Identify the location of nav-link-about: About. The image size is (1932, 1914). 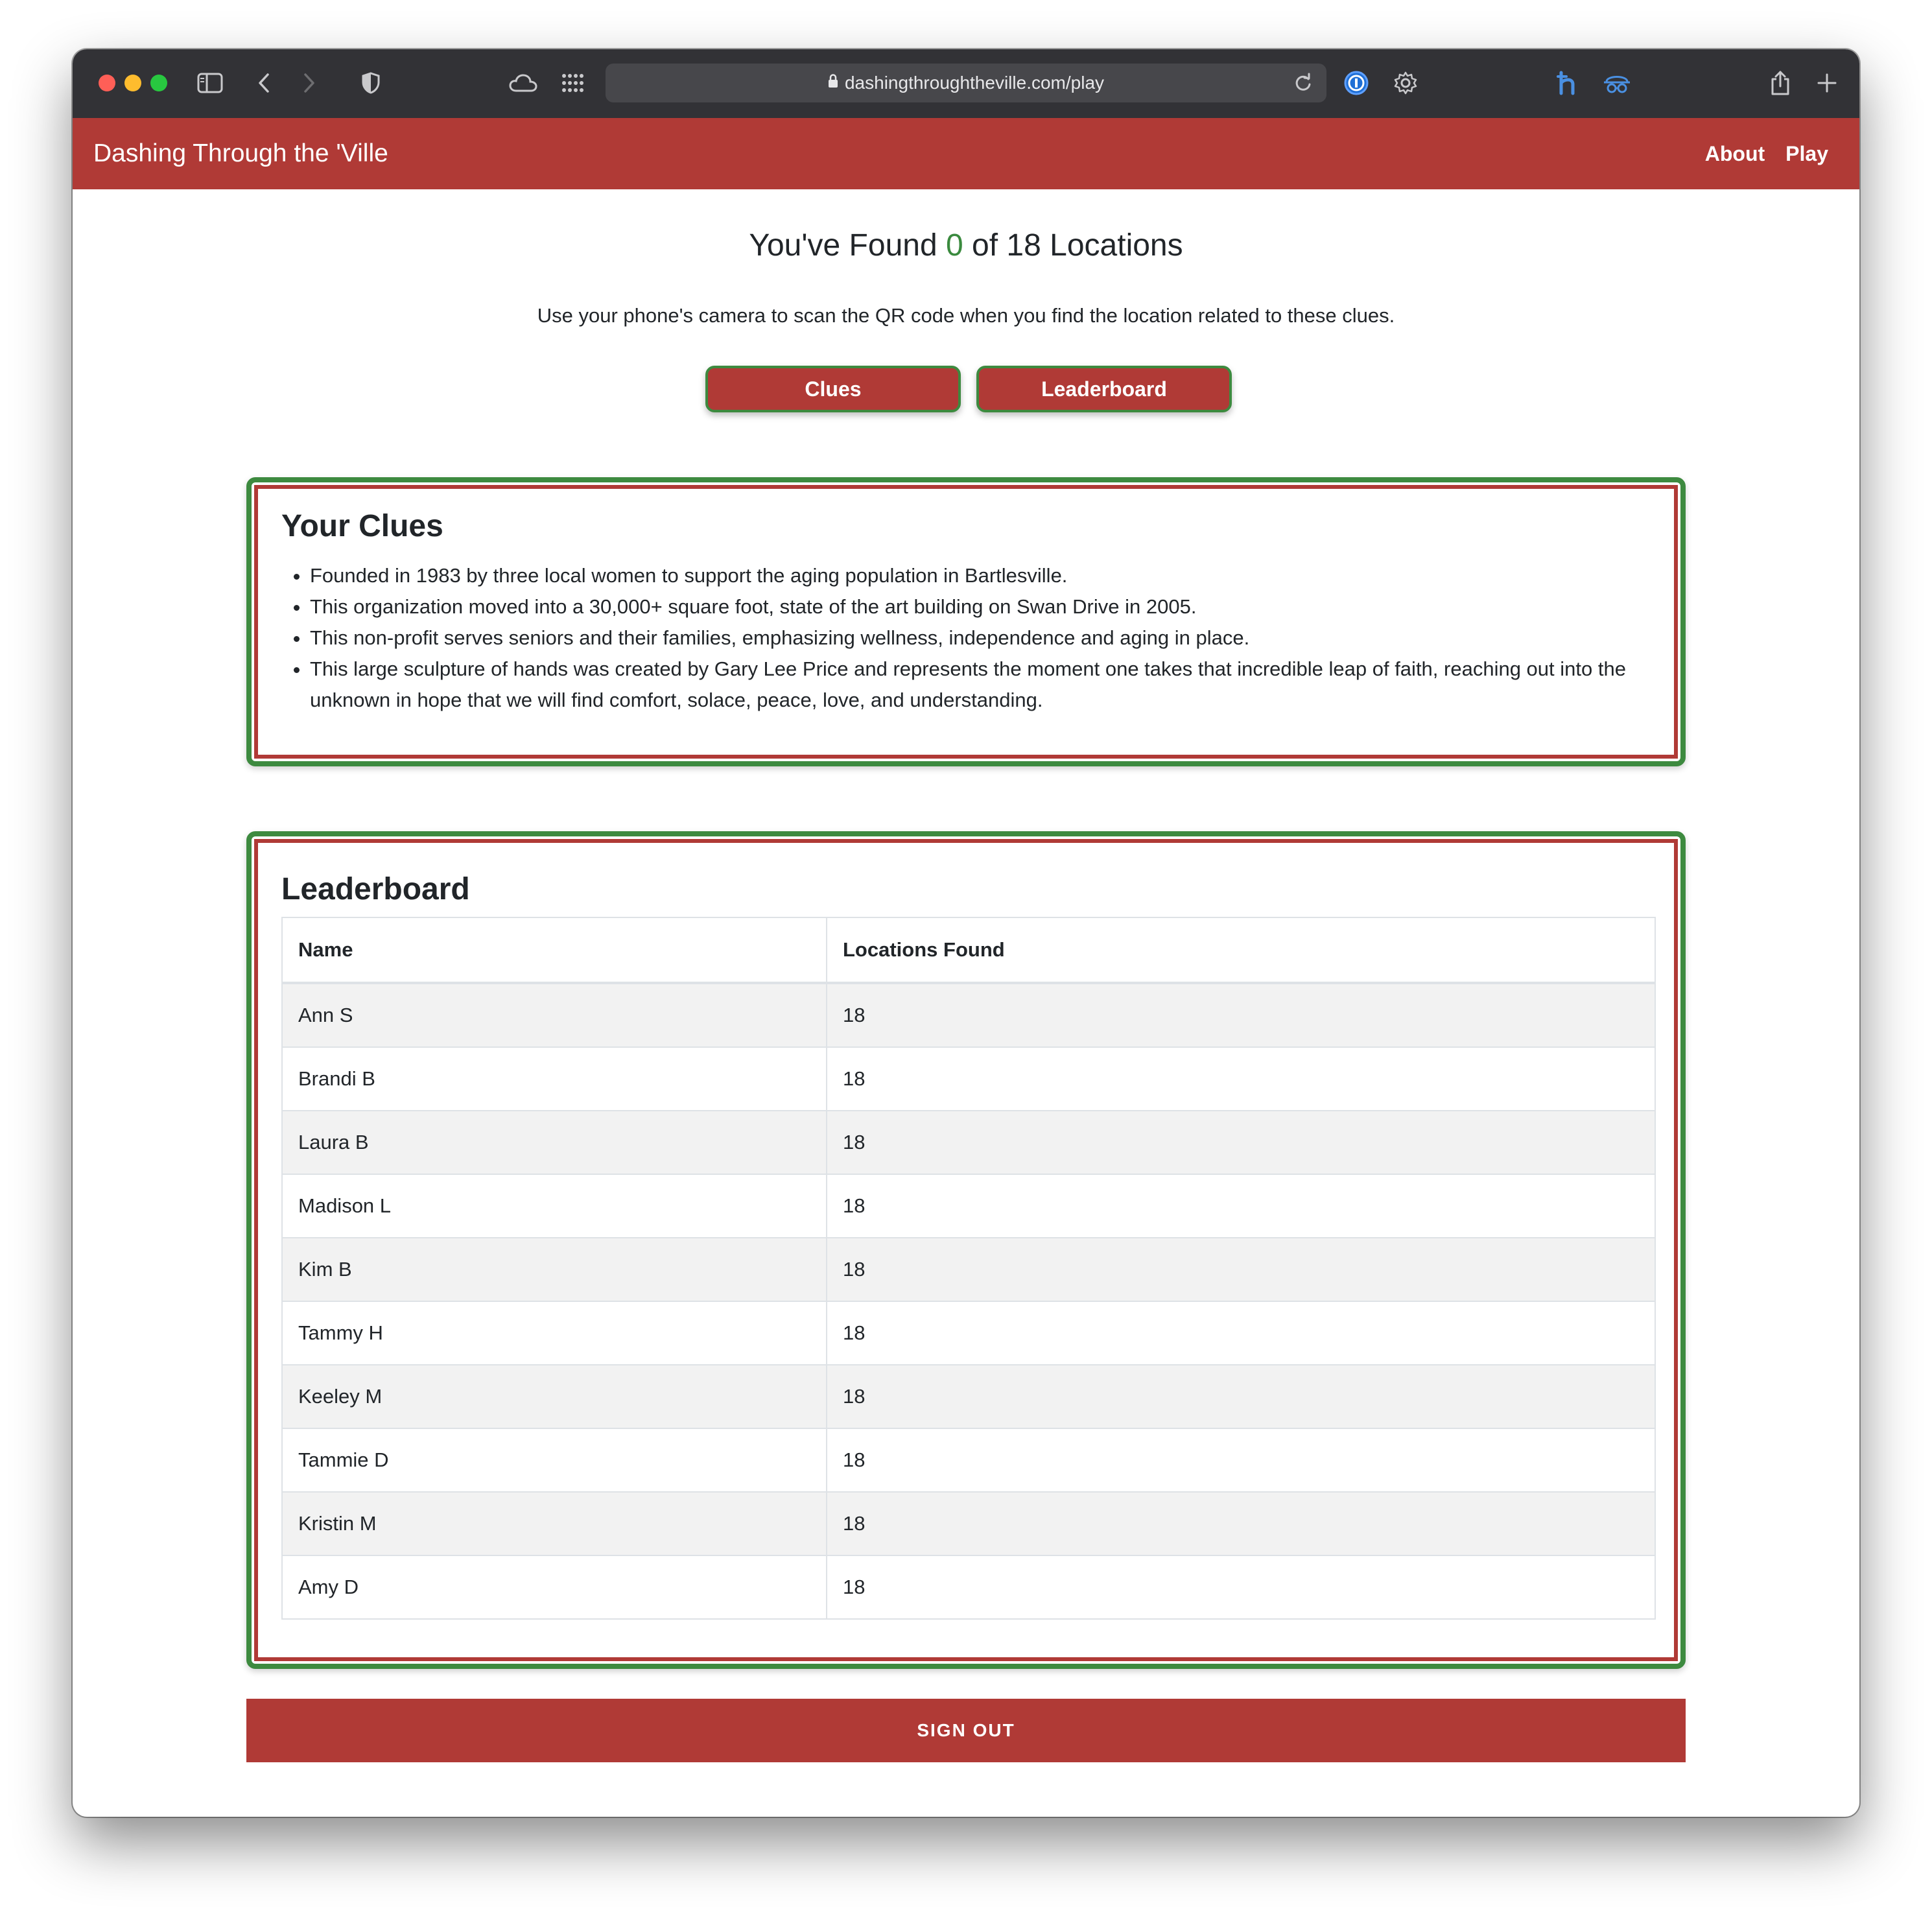
(1735, 154).